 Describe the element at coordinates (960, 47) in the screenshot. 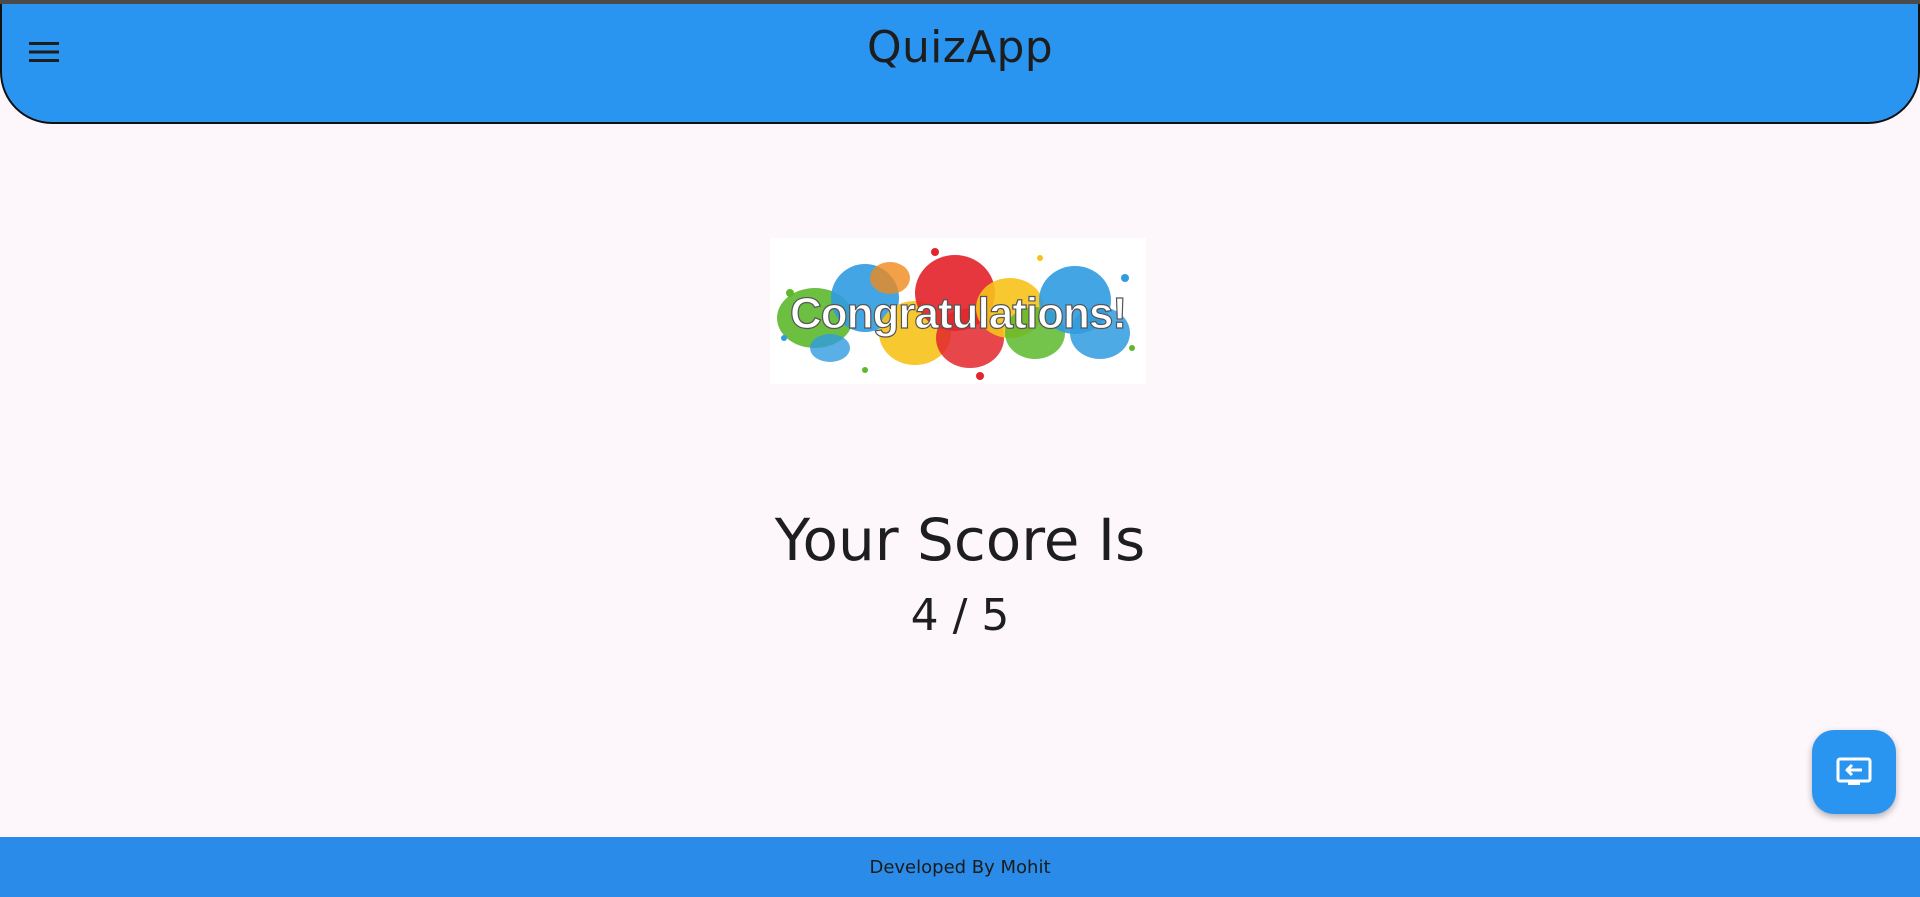

I see `app-title: QuizApp` at that location.